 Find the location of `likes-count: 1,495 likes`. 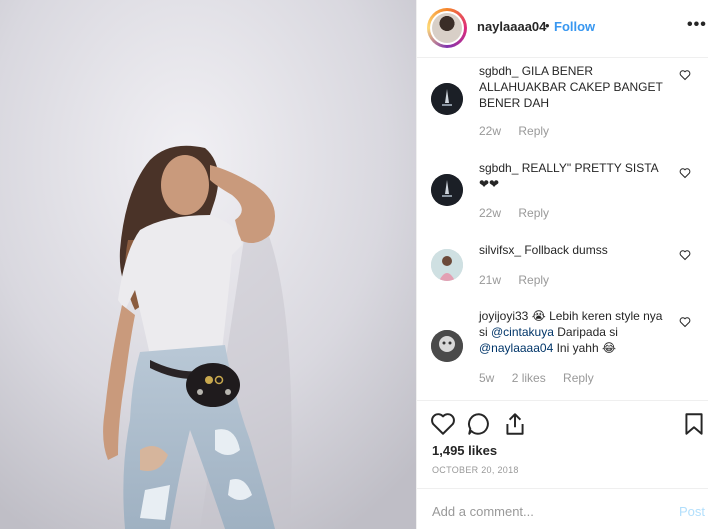

likes-count: 1,495 likes is located at coordinates (464, 450).